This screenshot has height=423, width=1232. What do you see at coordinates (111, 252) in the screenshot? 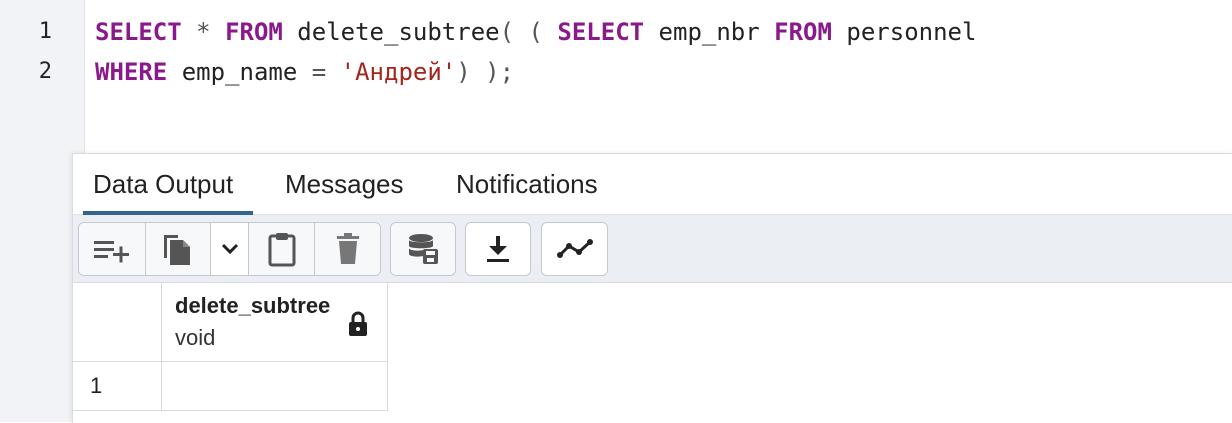
I see `add-row-icon` at bounding box center [111, 252].